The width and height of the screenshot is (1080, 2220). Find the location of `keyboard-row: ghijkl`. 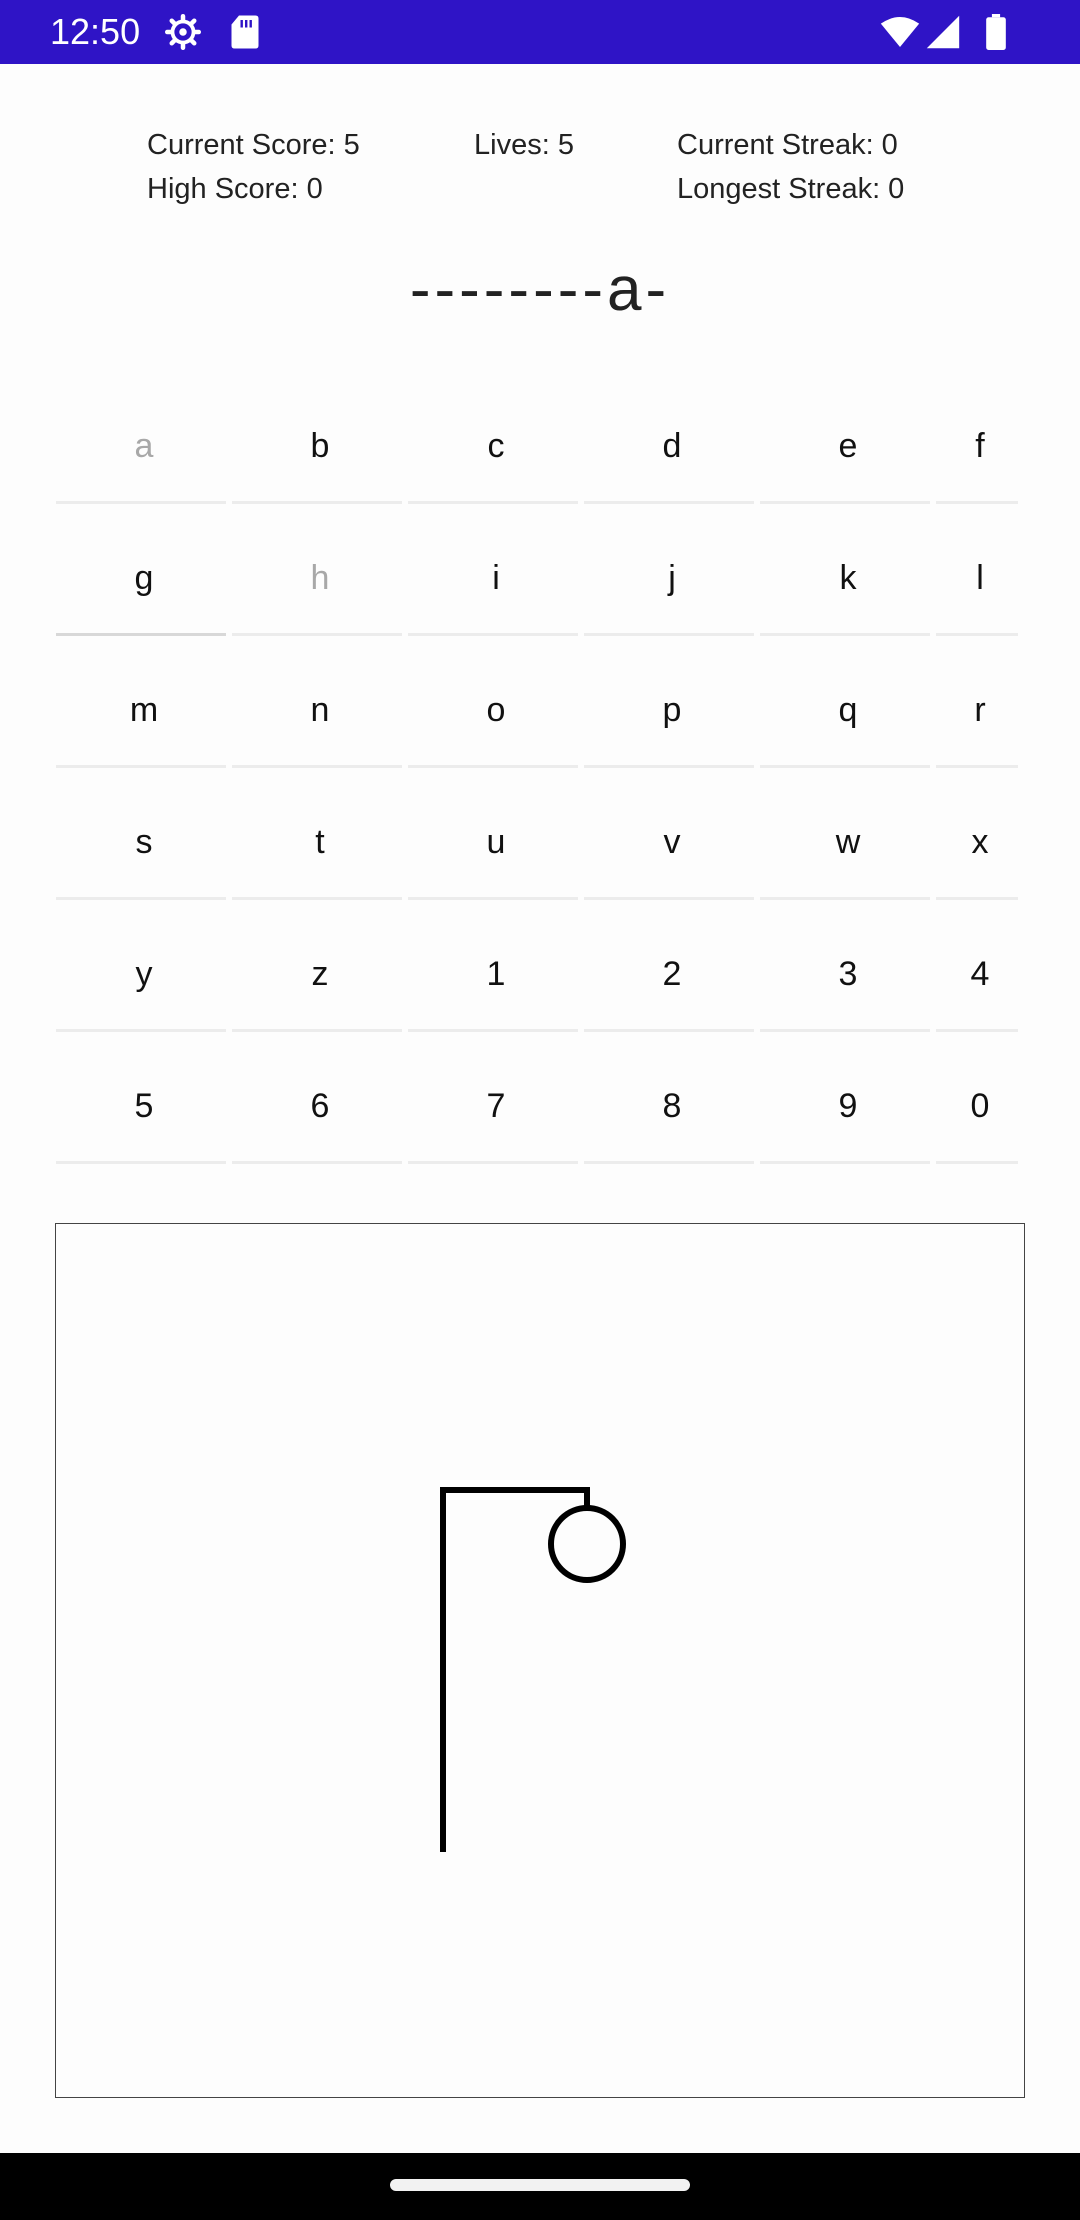

keyboard-row: ghijkl is located at coordinates (540, 578).